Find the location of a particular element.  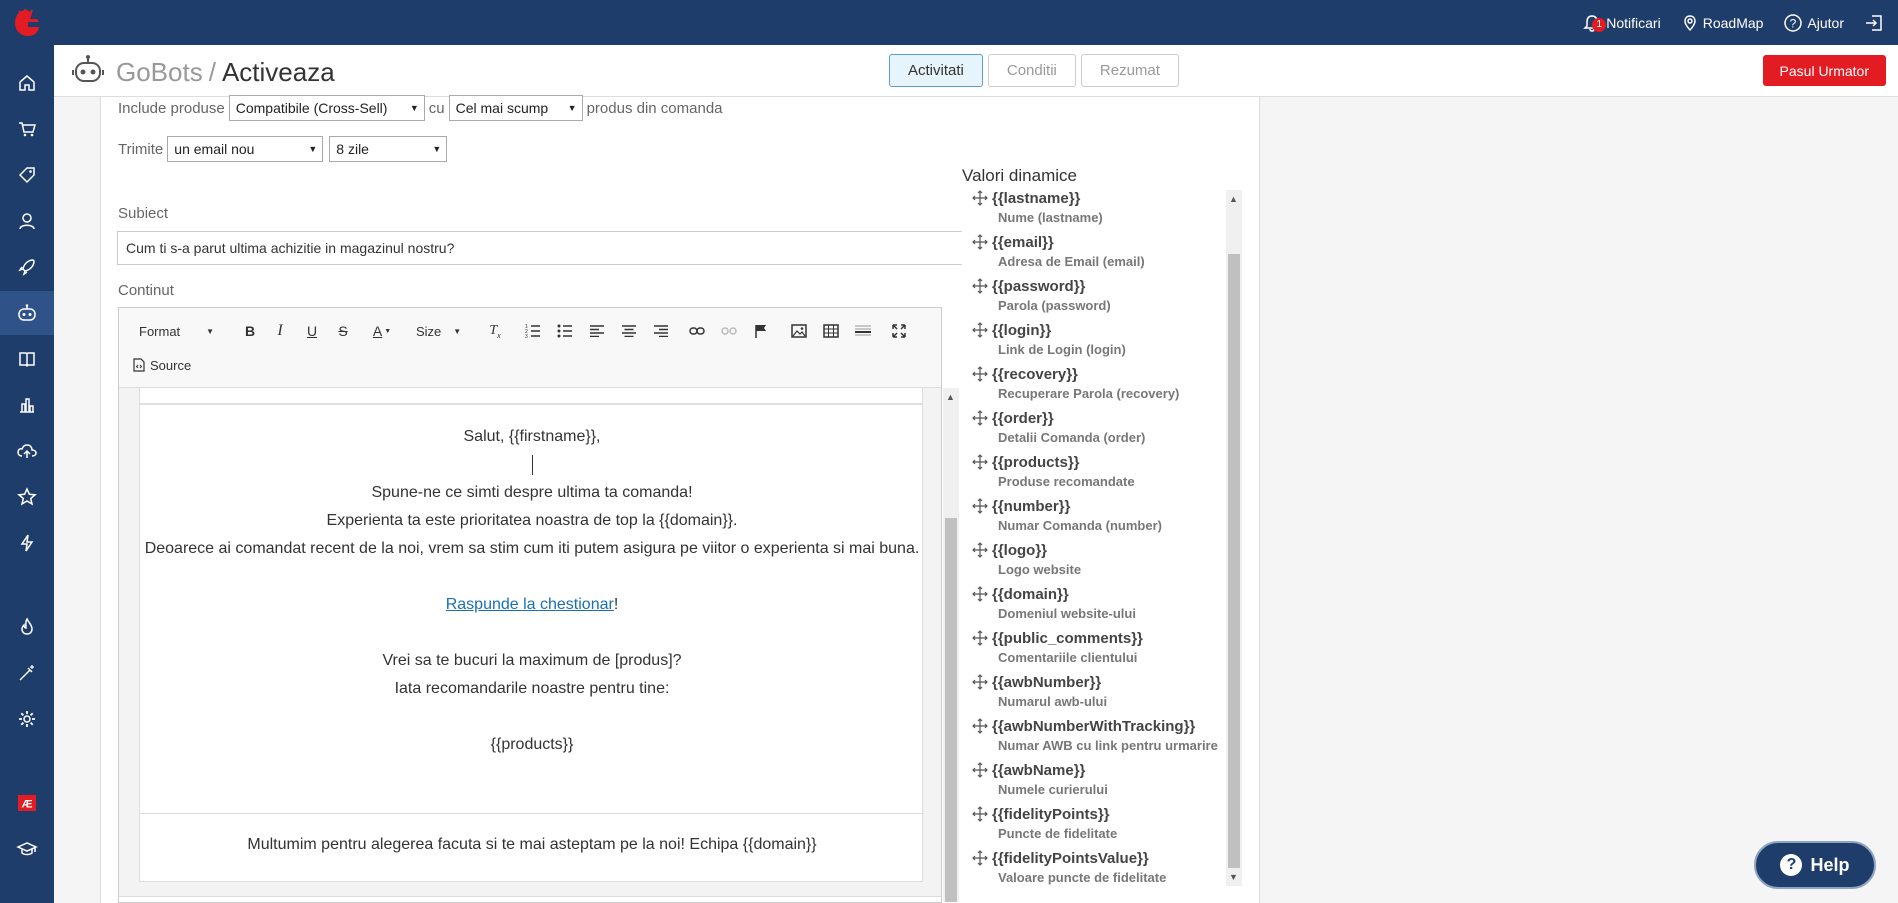

sidebar-item-products is located at coordinates (27, 175).